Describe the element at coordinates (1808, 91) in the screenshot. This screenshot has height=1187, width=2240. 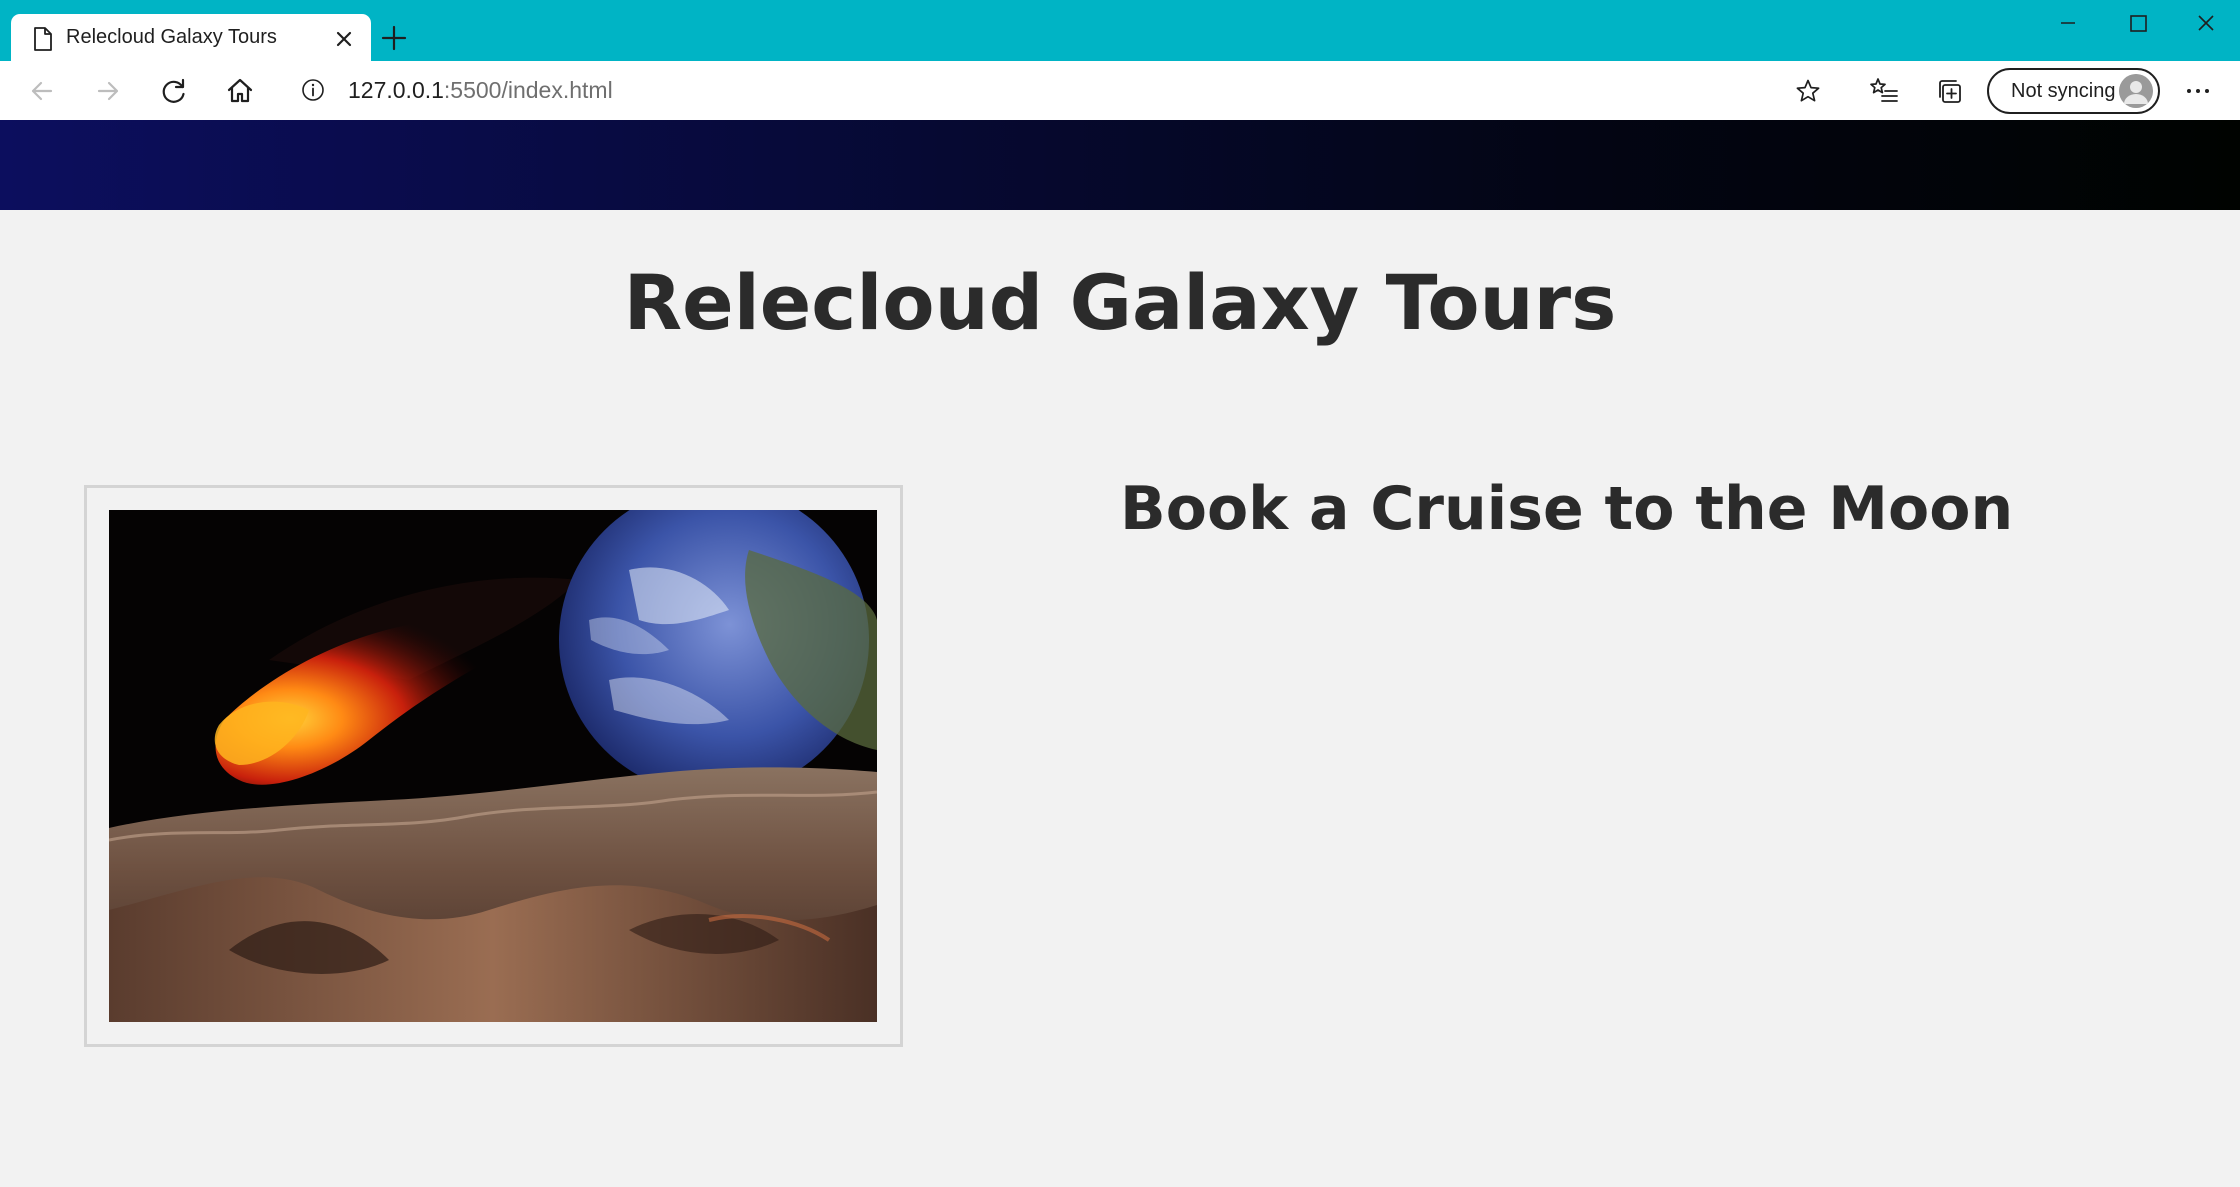
I see `favorite-star-icon` at that location.